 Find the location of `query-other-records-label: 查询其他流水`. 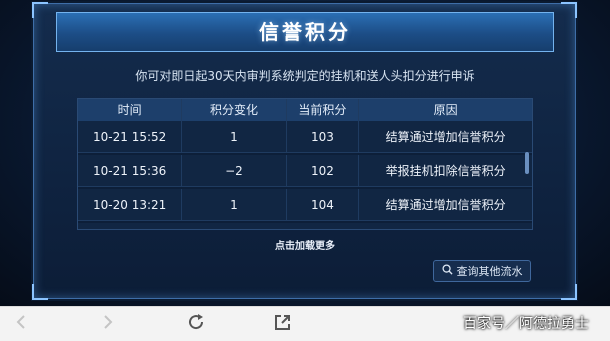

query-other-records-label: 查询其他流水 is located at coordinates (489, 271).